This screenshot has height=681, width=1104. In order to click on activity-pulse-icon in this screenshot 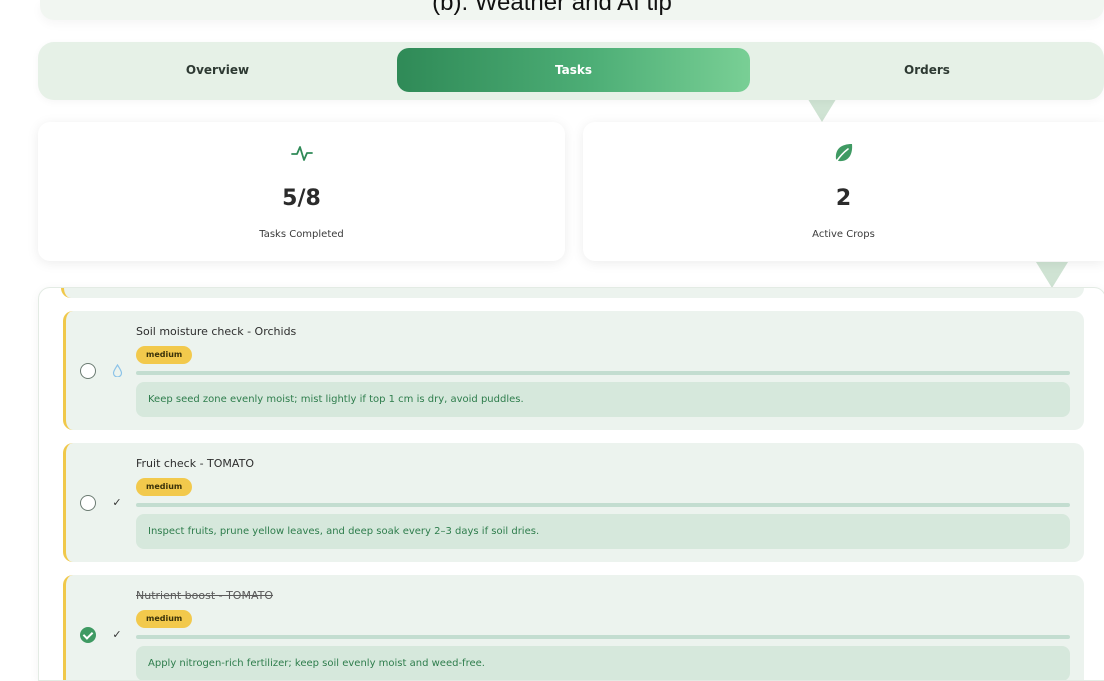, I will do `click(301, 153)`.